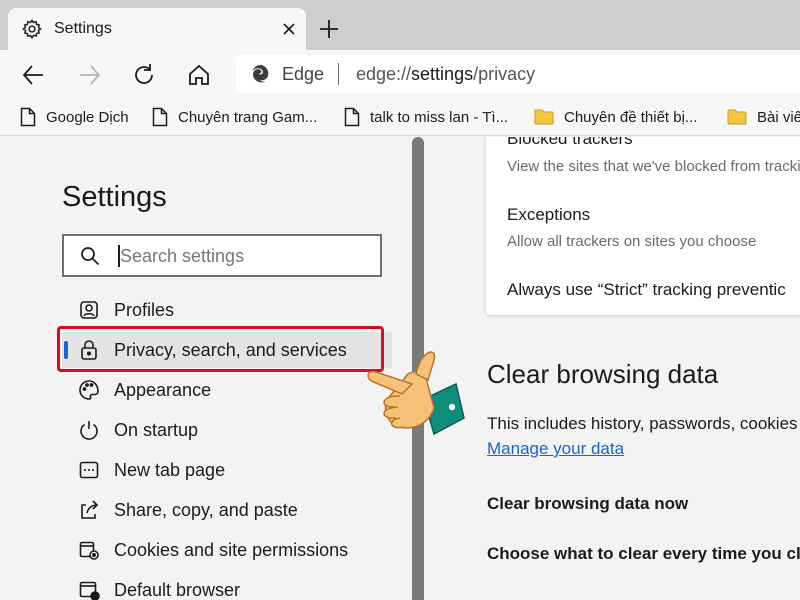 The image size is (800, 600). Describe the element at coordinates (144, 75) in the screenshot. I see `refresh-icon` at that location.